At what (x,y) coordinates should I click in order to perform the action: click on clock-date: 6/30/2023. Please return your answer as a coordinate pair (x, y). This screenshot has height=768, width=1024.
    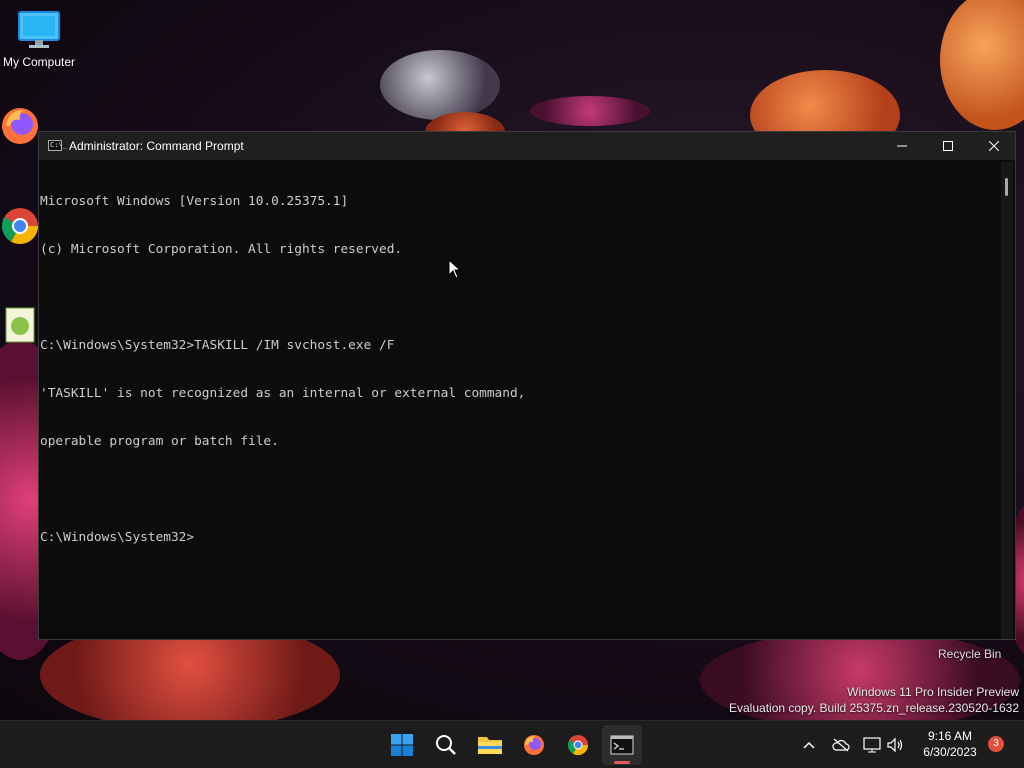
    Looking at the image, I should click on (950, 752).